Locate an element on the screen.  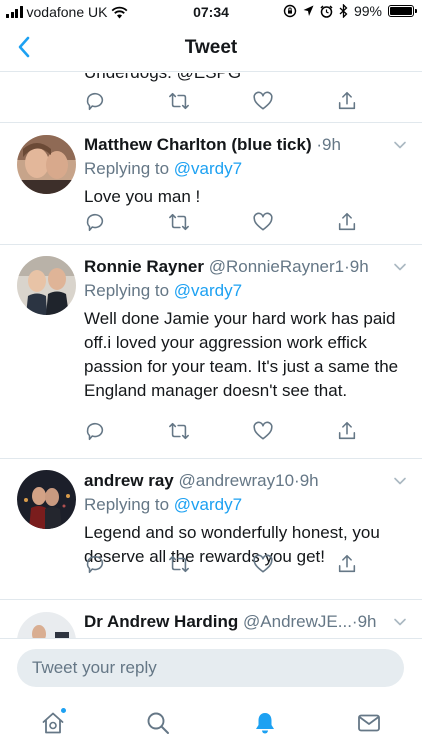
user-name: andrew ray is located at coordinates (129, 480).